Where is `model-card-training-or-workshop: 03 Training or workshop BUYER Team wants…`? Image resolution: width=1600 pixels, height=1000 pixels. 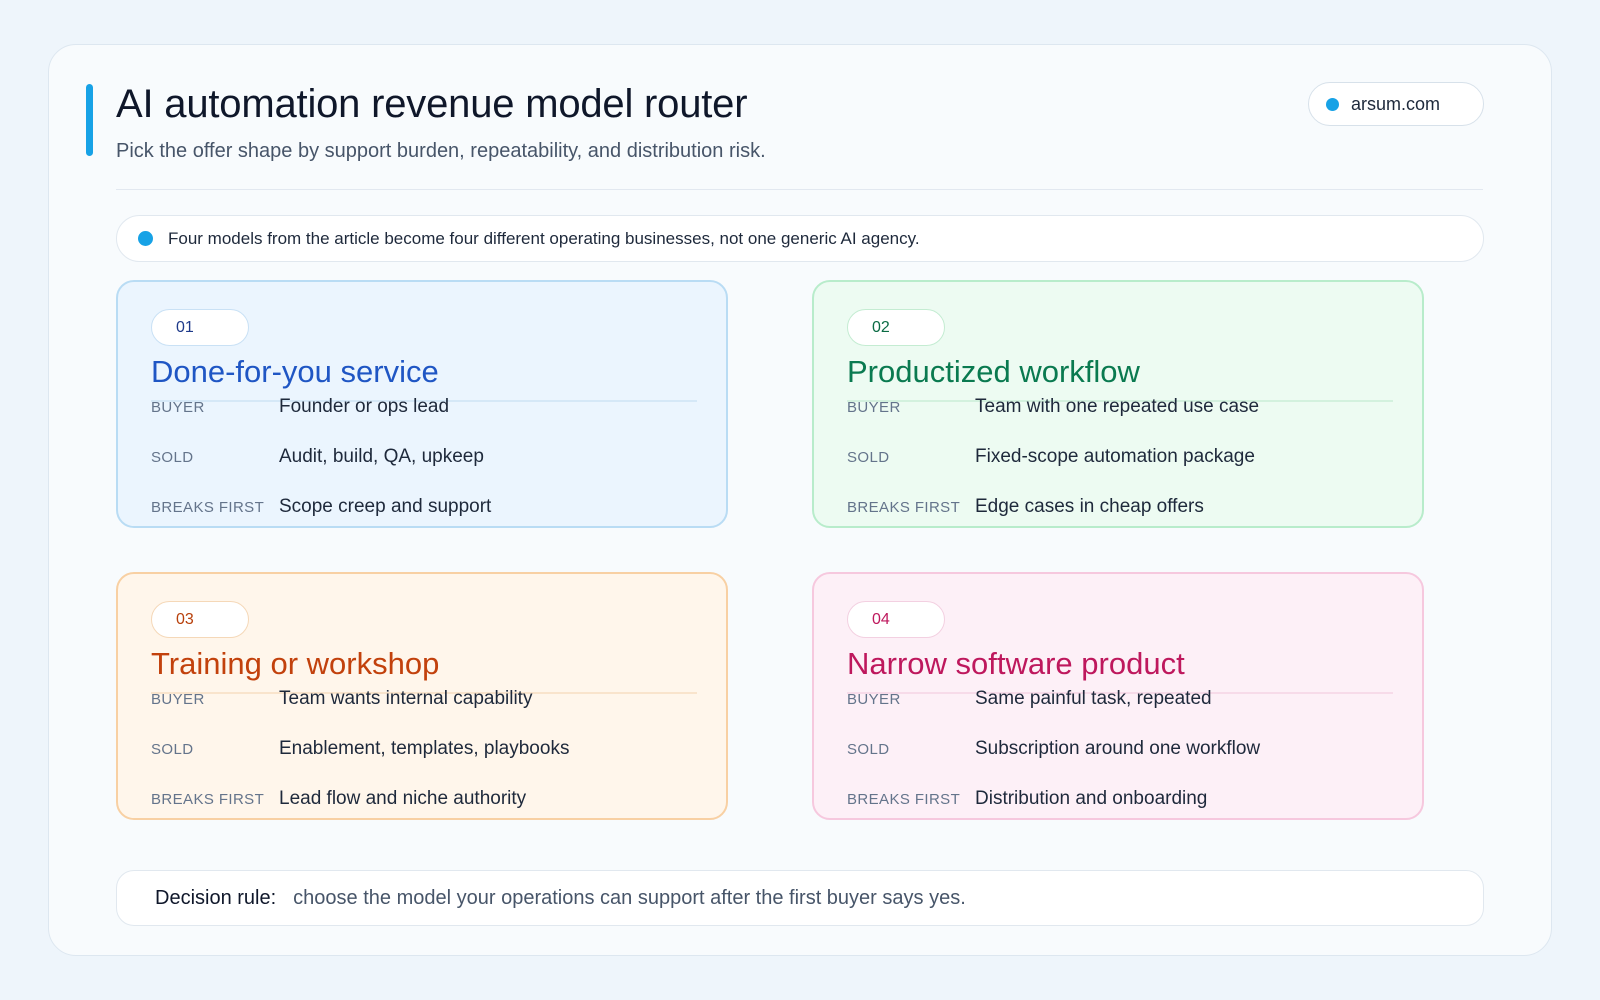
model-card-training-or-workshop: 03 Training or workshop BUYER Team wants… is located at coordinates (422, 696).